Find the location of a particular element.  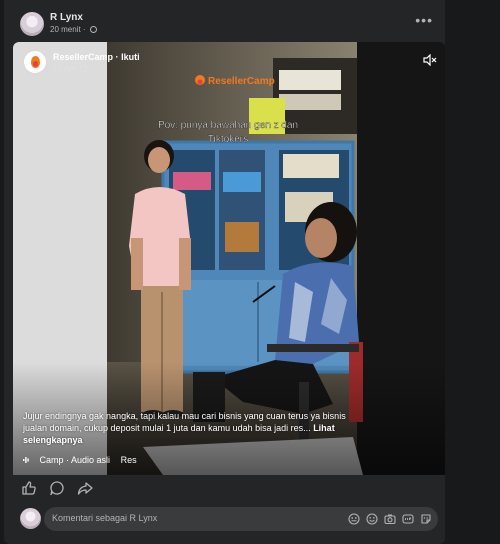

audio-source: Camp · Audio asli is located at coordinates (75, 460).